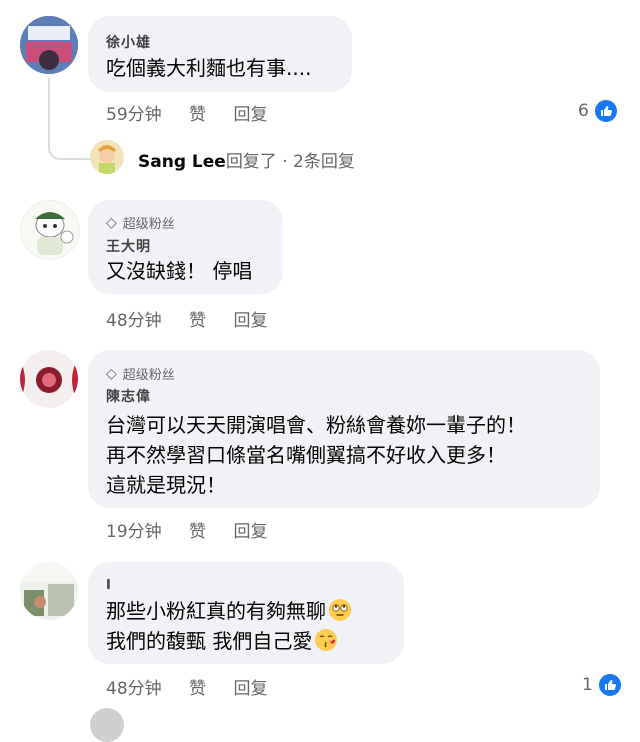 The image size is (640, 742). What do you see at coordinates (182, 162) in the screenshot?
I see `reply-author: Sang Lee` at bounding box center [182, 162].